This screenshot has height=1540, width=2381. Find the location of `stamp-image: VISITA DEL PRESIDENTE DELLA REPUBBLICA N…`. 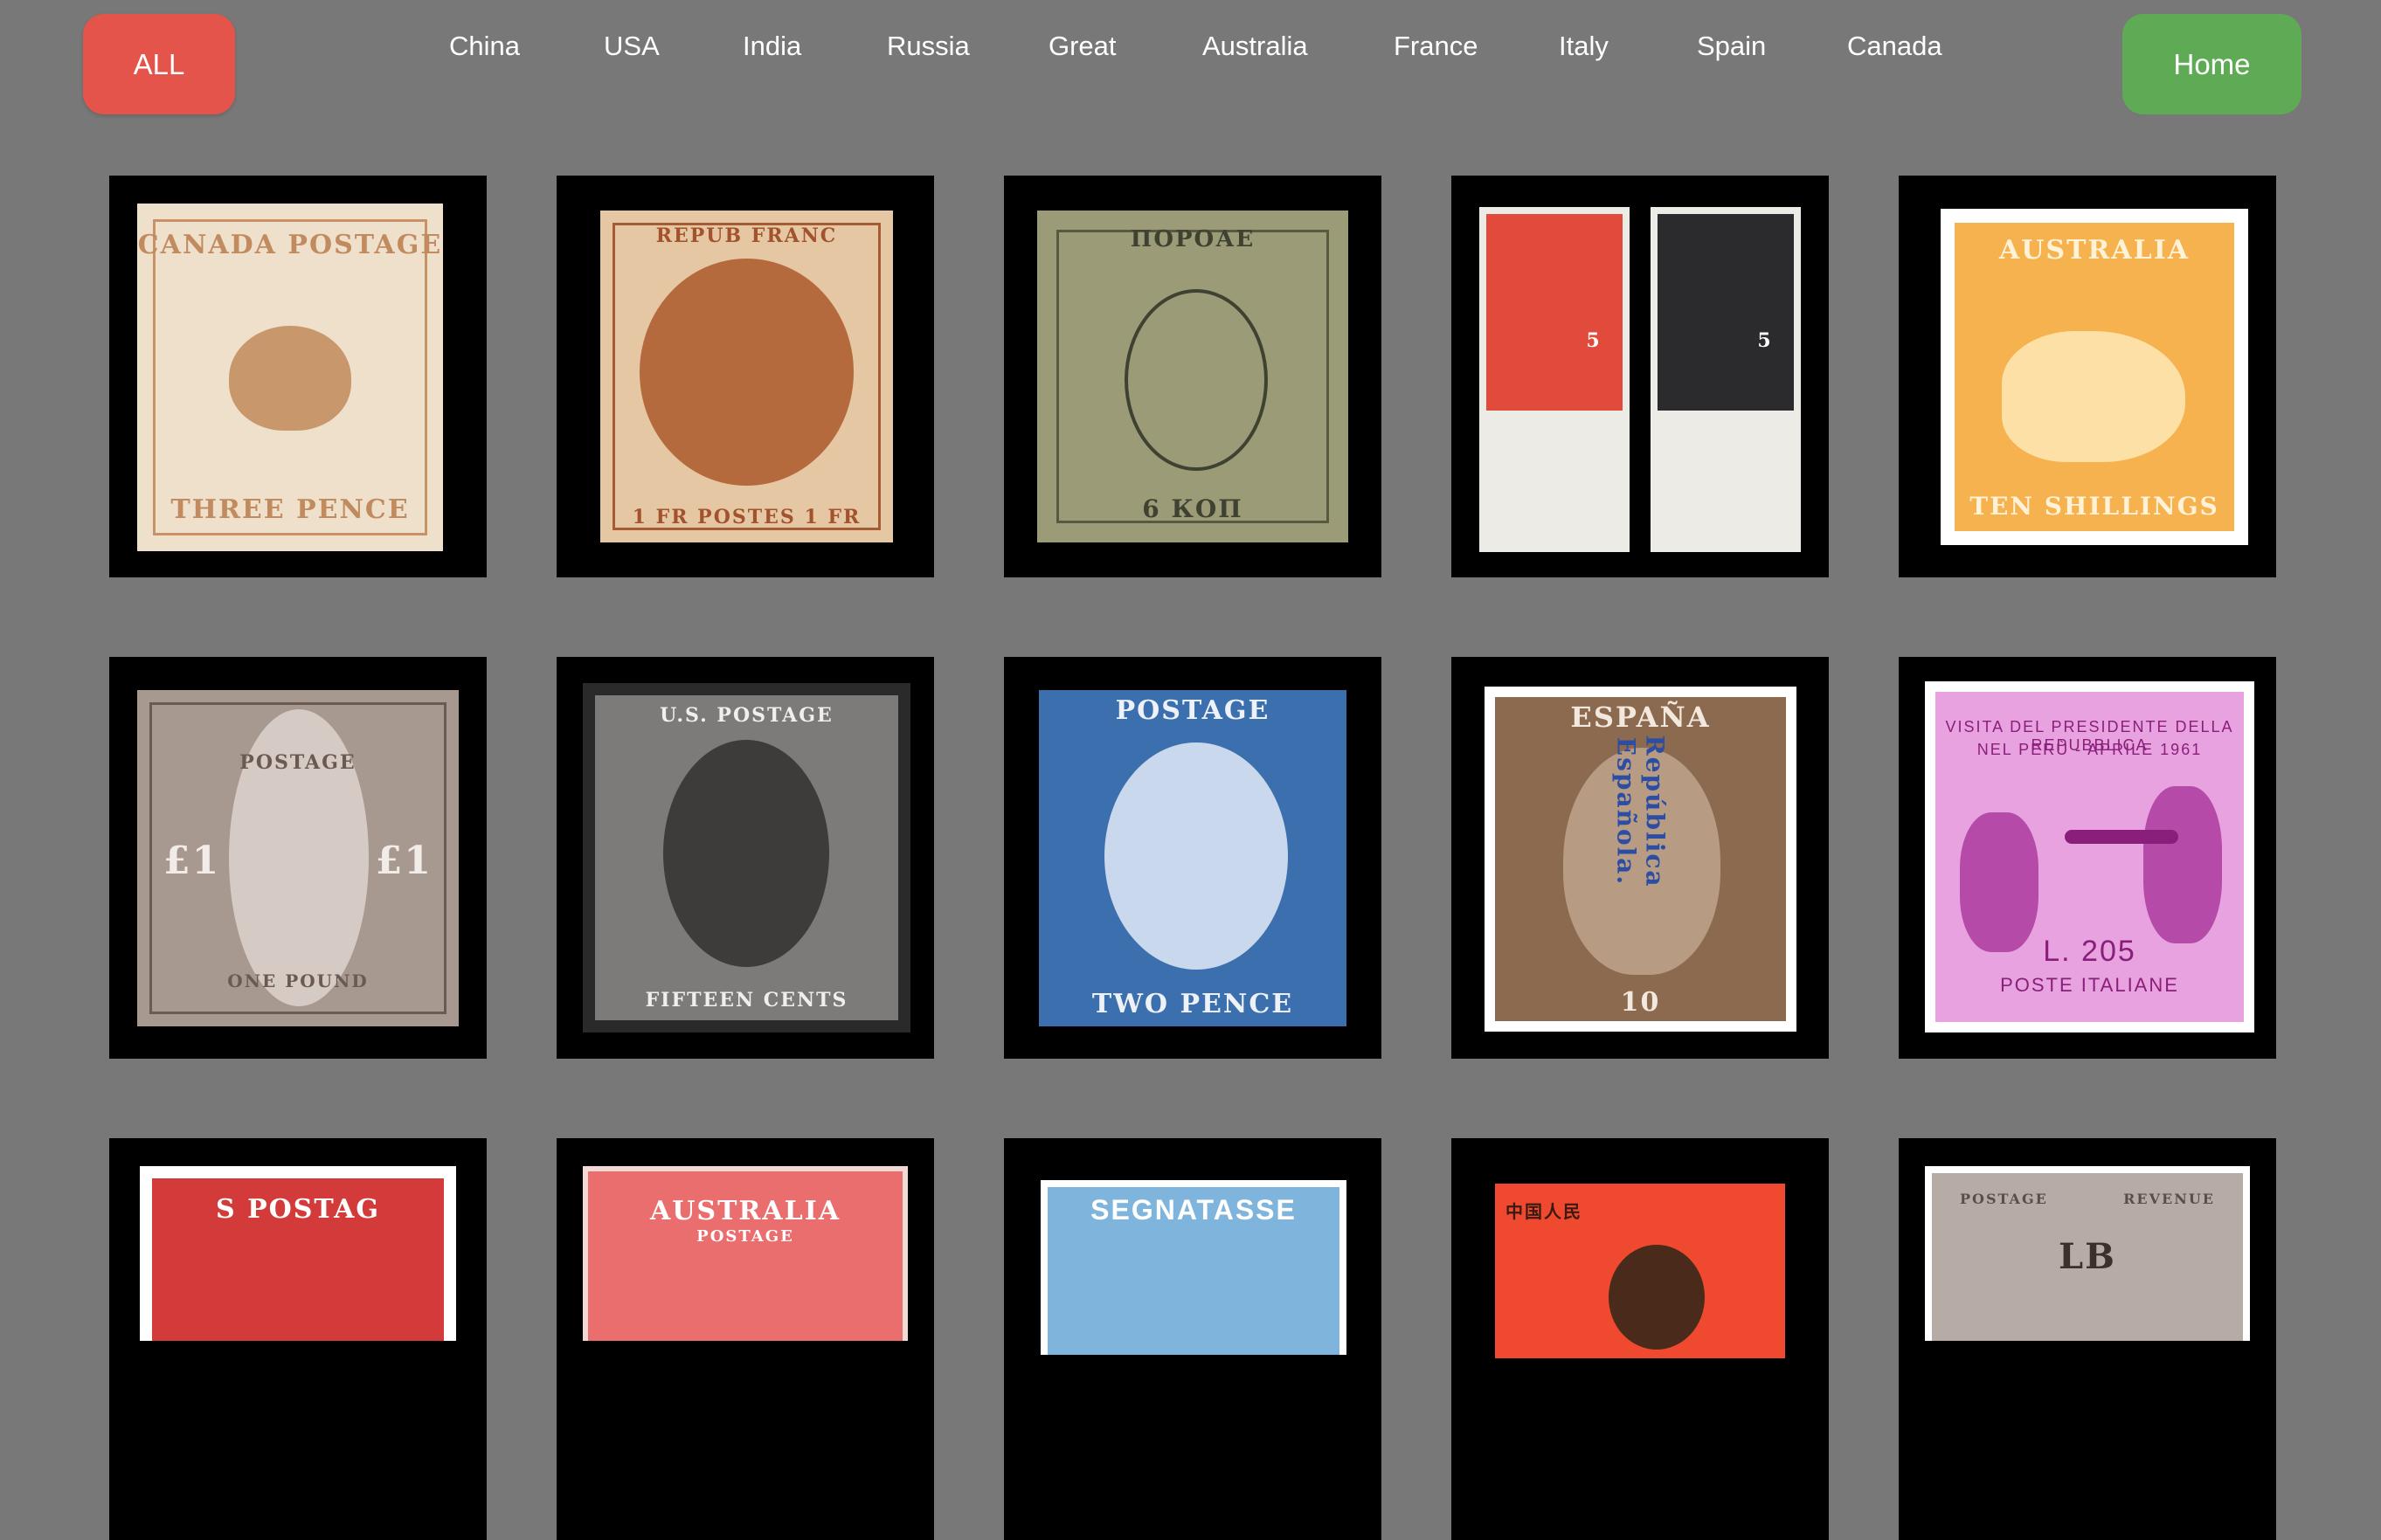

stamp-image: VISITA DEL PRESIDENTE DELLA REPUBBLICA N… is located at coordinates (2089, 856).